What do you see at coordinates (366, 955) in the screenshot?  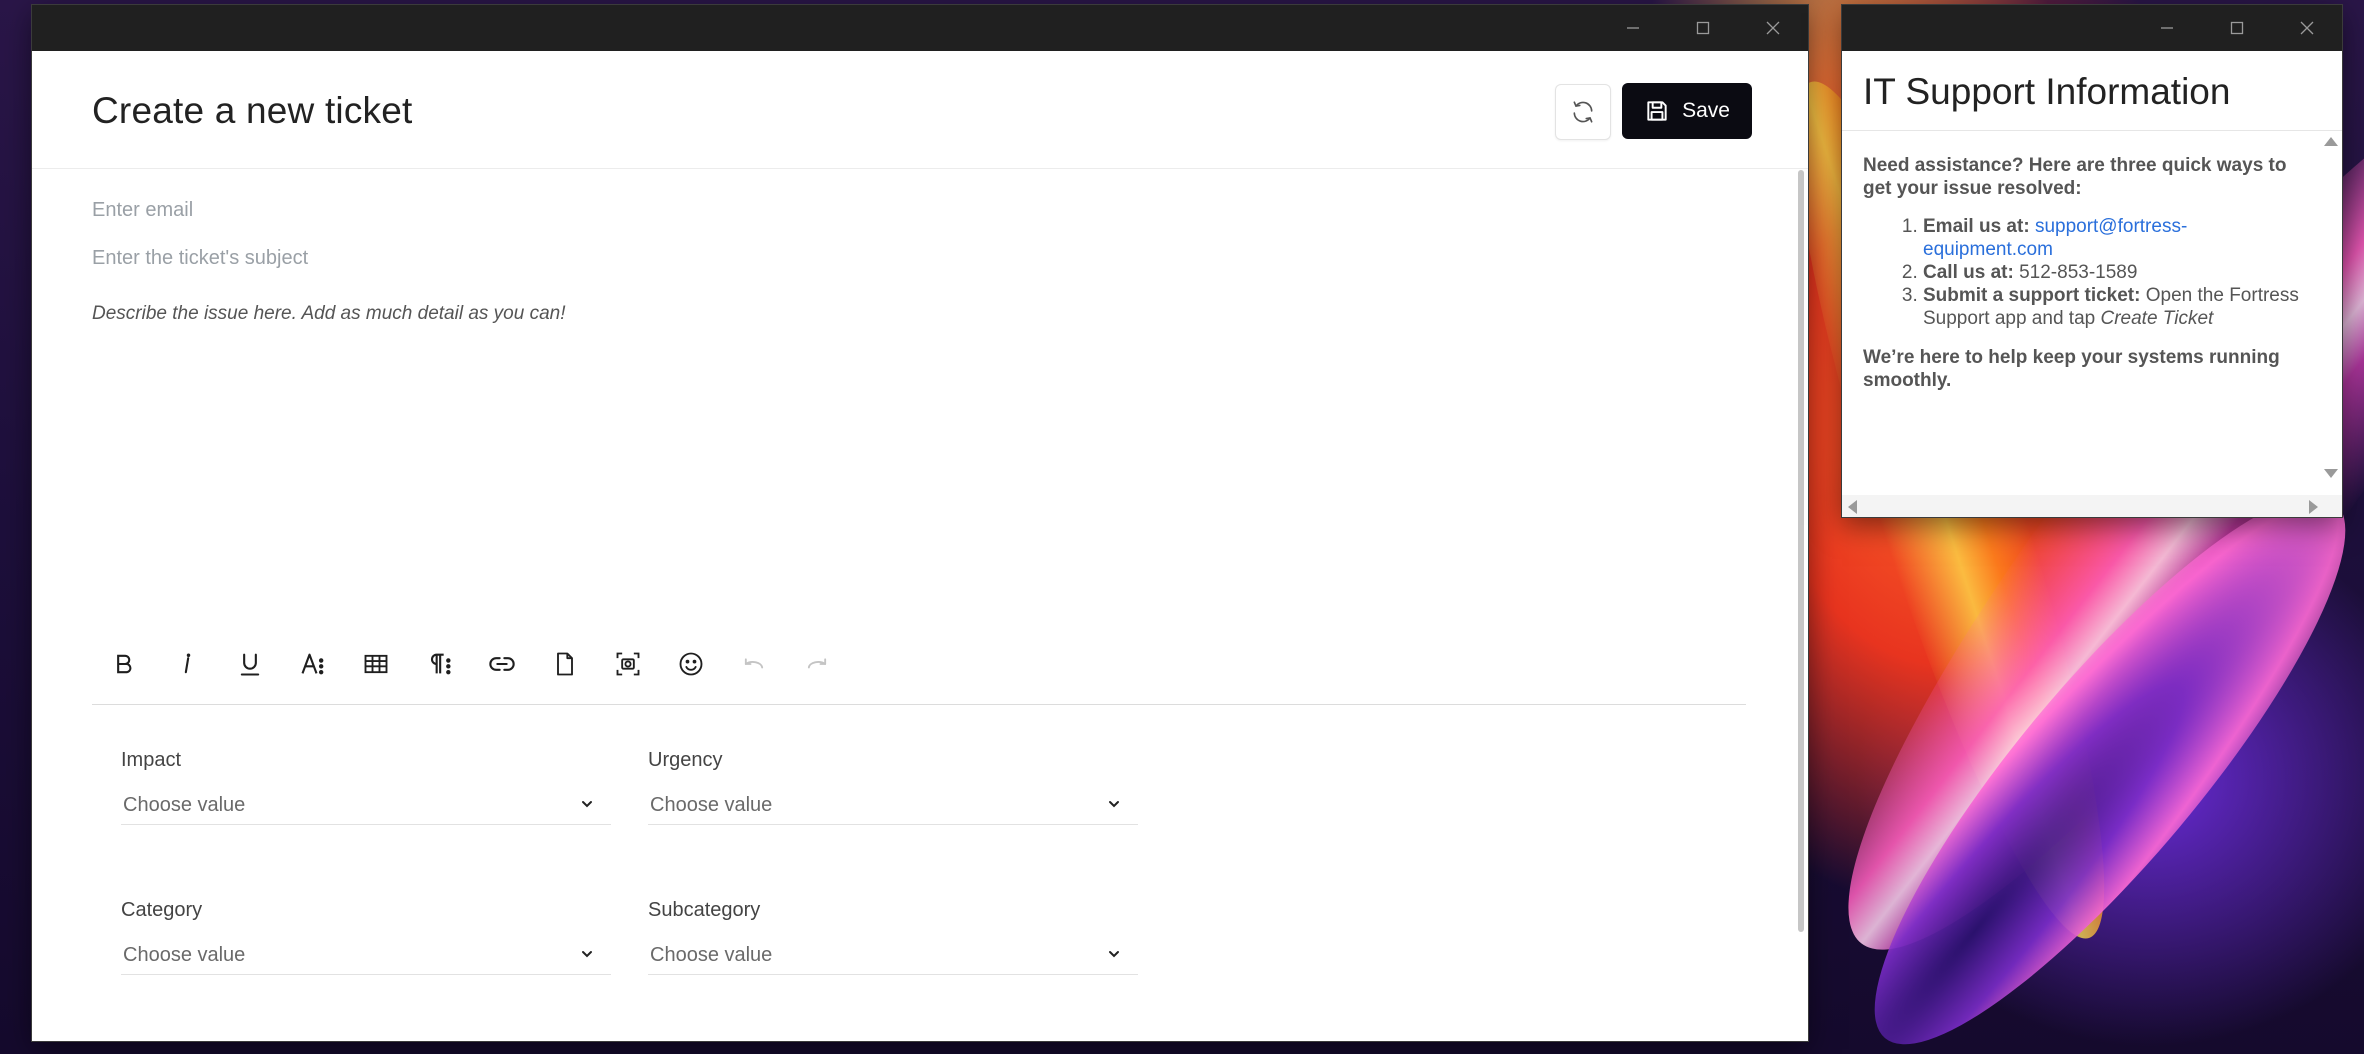 I see `category-select: Choose value` at bounding box center [366, 955].